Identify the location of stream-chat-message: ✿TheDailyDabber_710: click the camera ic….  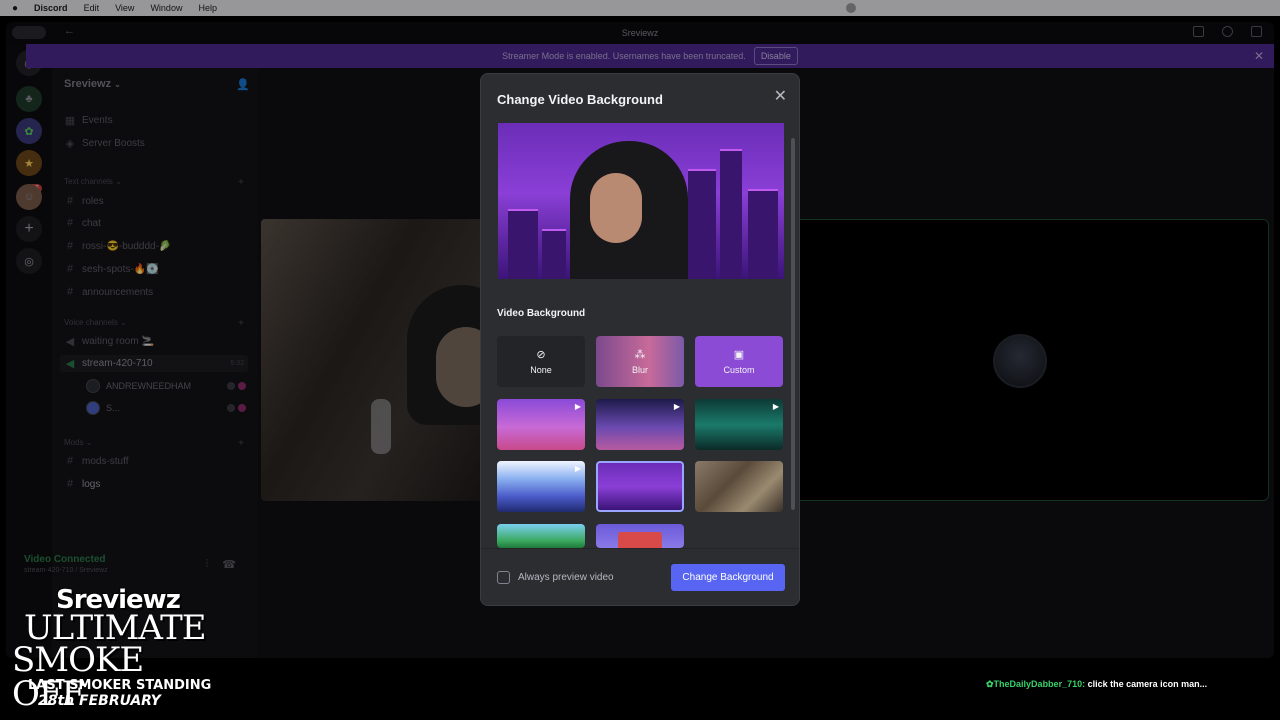
(1096, 684).